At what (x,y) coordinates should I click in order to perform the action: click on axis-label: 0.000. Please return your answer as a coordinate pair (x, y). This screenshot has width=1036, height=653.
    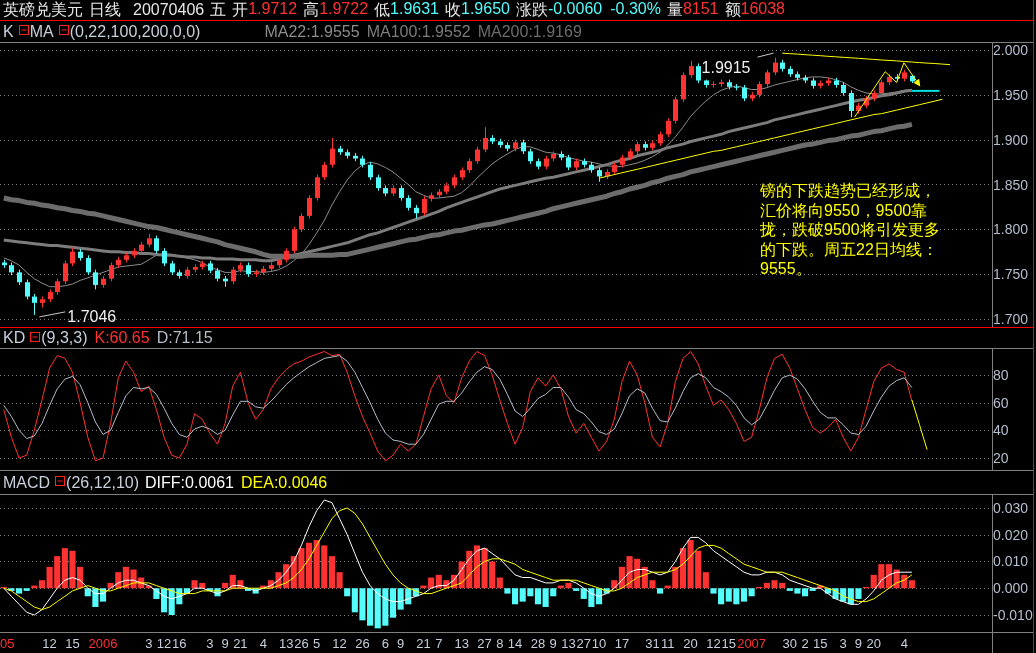
    Looking at the image, I should click on (1011, 588).